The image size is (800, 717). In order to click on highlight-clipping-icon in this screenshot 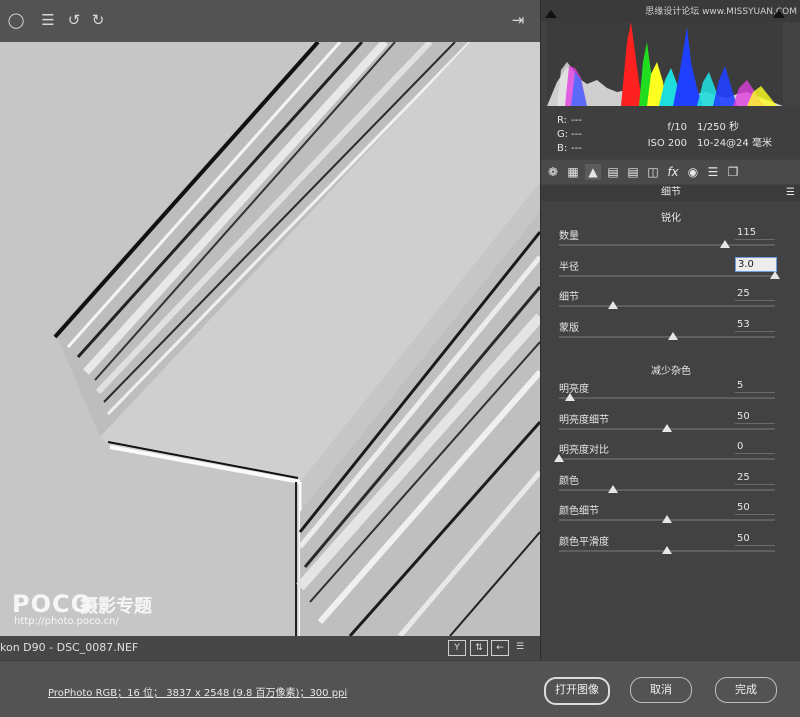, I will do `click(779, 14)`.